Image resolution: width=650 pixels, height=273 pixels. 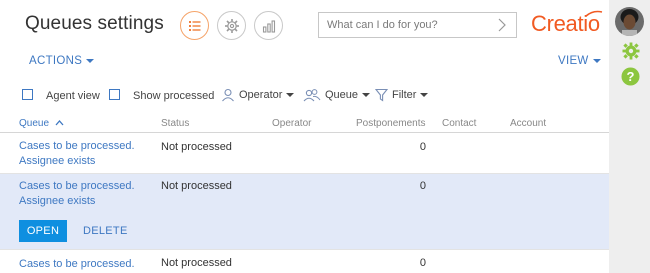 I want to click on filter-label: Filter, so click(x=404, y=95).